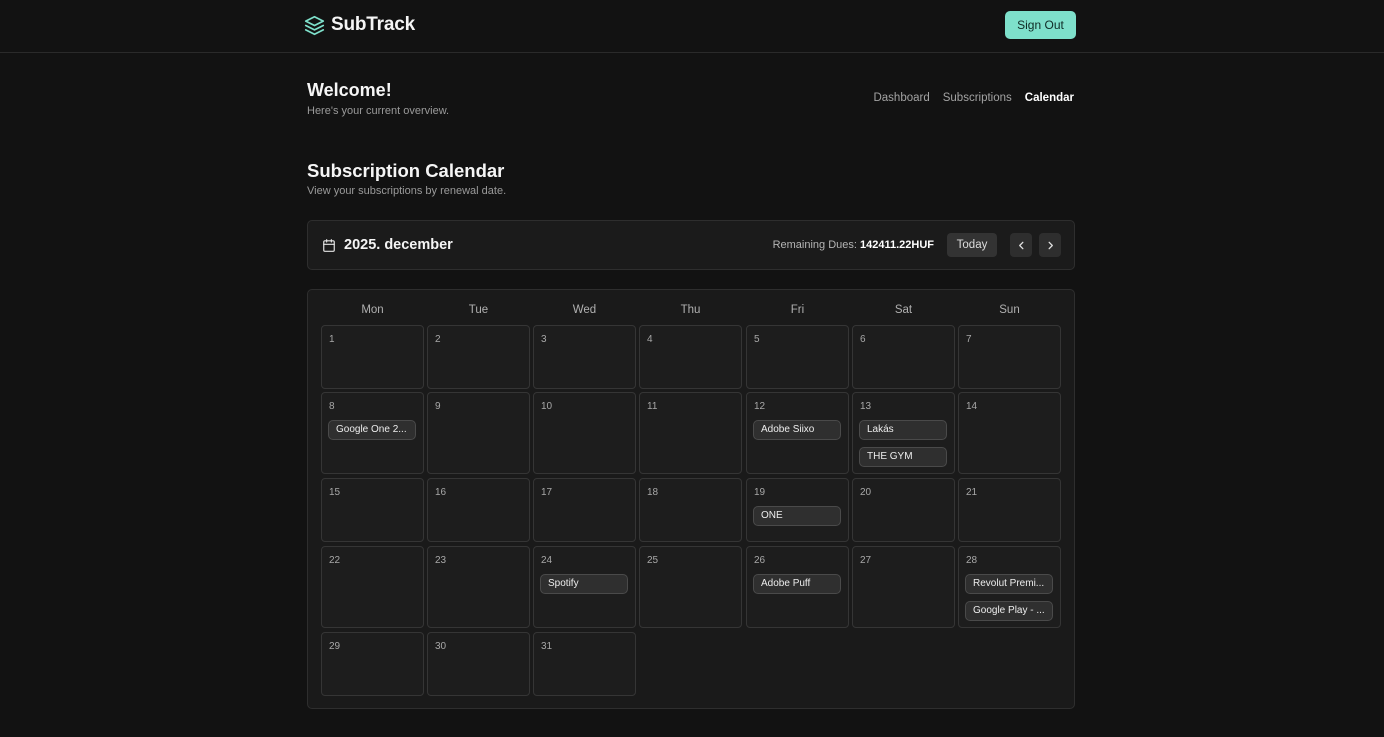  I want to click on day-number: 2, so click(438, 339).